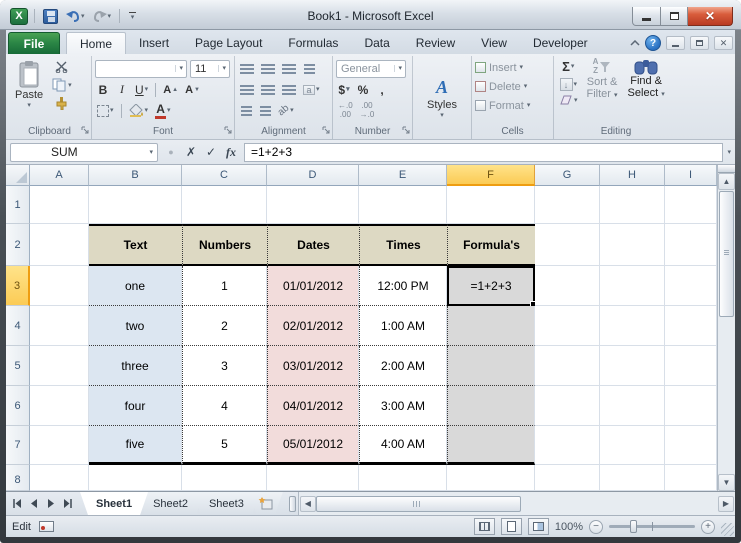 The image size is (741, 543). I want to click on column-header-a: A, so click(59, 175).